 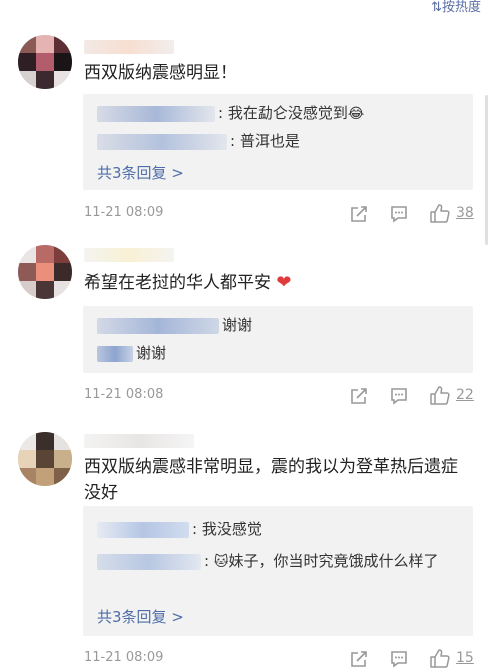 What do you see at coordinates (160, 73) in the screenshot?
I see `comment-text: 西双版纳震感明显！` at bounding box center [160, 73].